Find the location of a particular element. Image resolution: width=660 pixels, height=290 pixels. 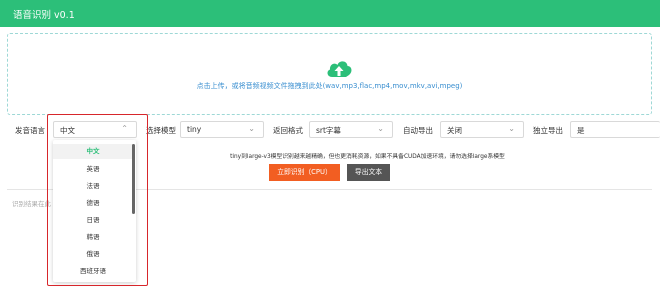

auto-export-select: 关闭 ⌄ is located at coordinates (482, 129).